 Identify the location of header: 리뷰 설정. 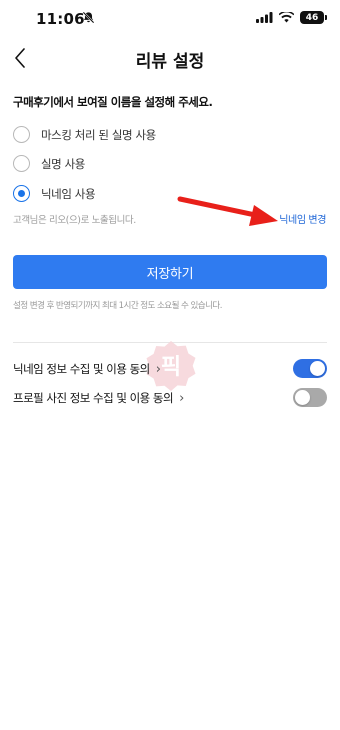
(170, 58).